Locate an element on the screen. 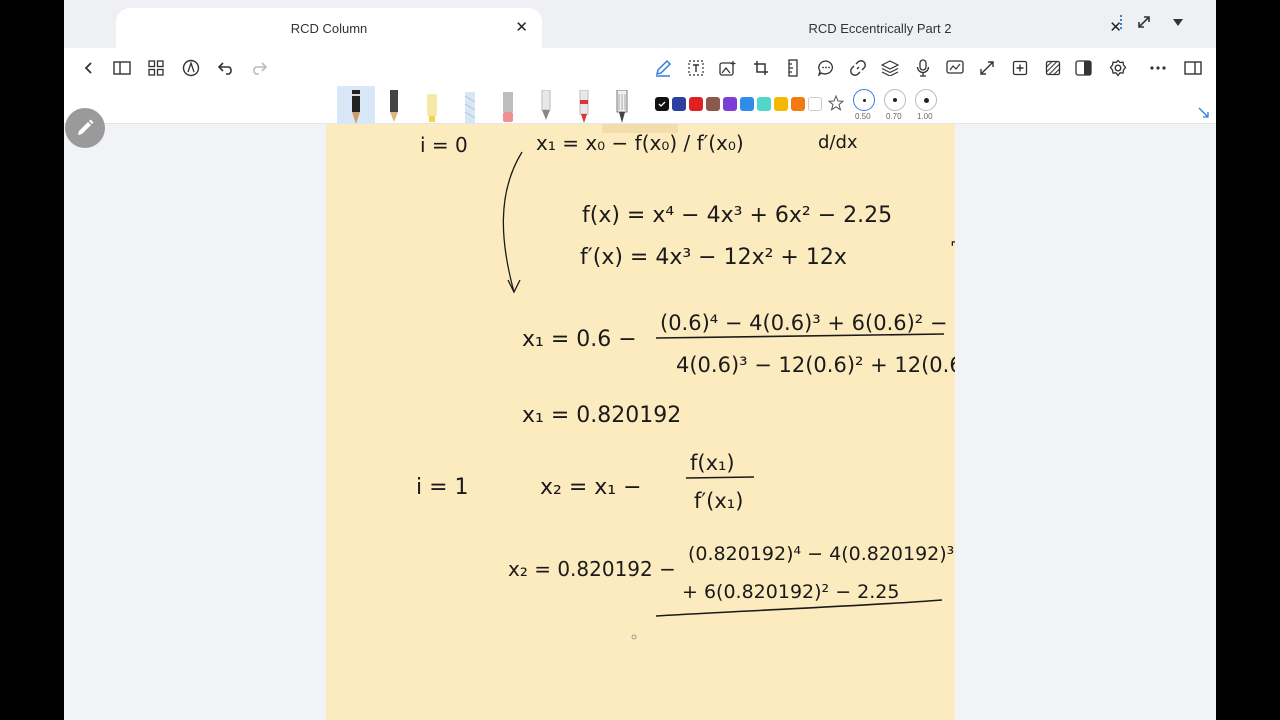 The image size is (1280, 720). grid-icon is located at coordinates (156, 68).